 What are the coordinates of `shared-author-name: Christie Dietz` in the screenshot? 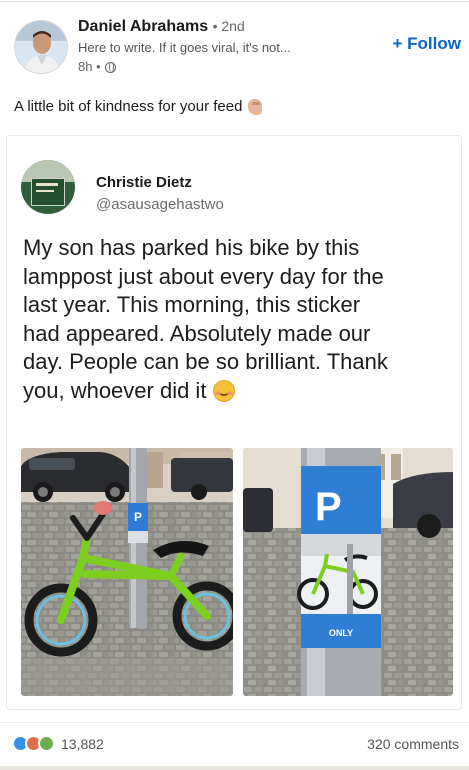 It's located at (144, 182).